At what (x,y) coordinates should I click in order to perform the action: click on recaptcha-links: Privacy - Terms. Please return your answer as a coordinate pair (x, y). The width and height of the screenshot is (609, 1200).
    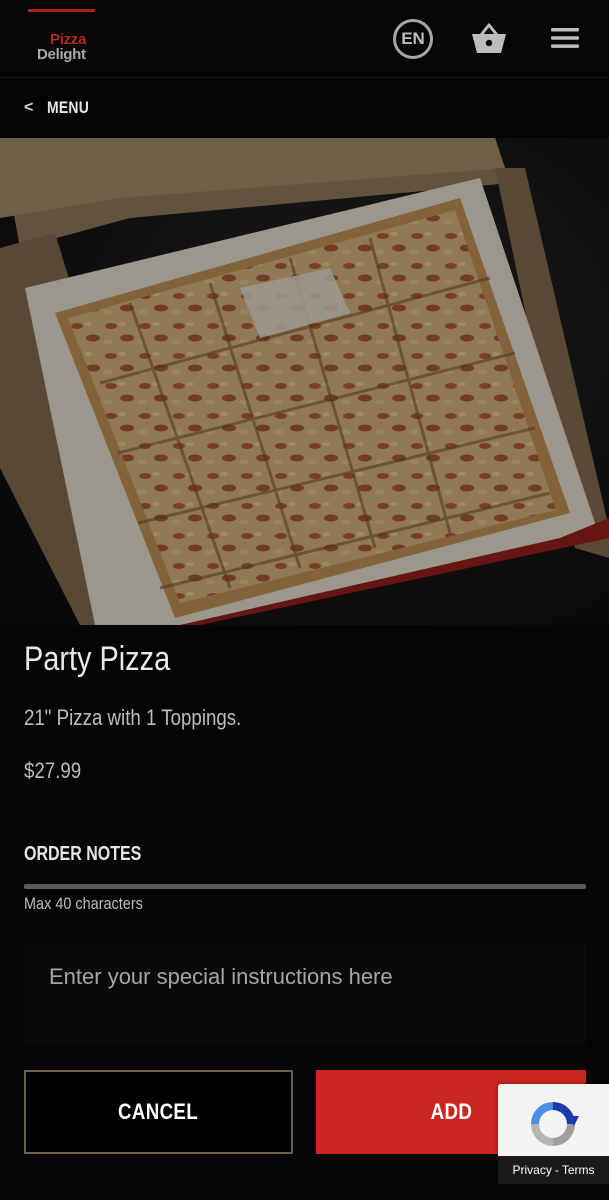
    Looking at the image, I should click on (553, 1170).